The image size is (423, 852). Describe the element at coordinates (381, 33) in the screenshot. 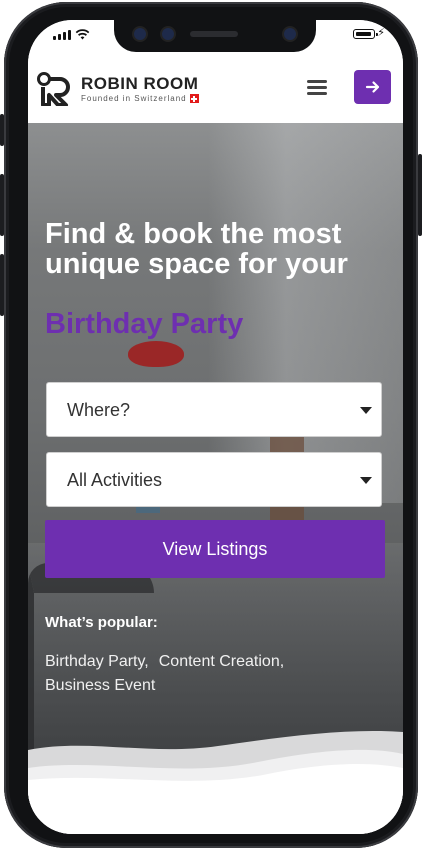

I see `charging-bolt-icon: ⚡` at that location.